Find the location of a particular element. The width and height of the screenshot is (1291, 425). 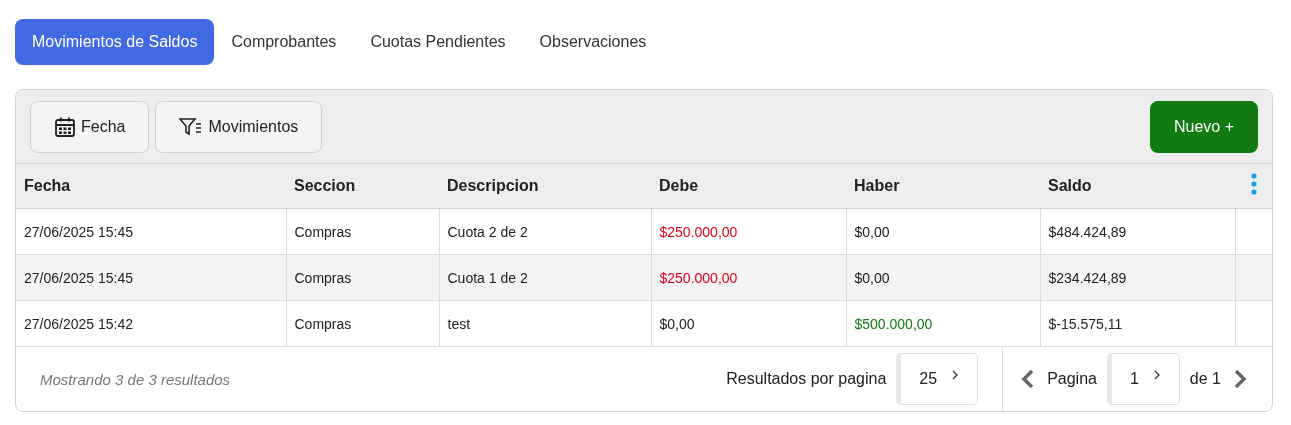

table-cell: Cuota 1 de 2 is located at coordinates (487, 277).